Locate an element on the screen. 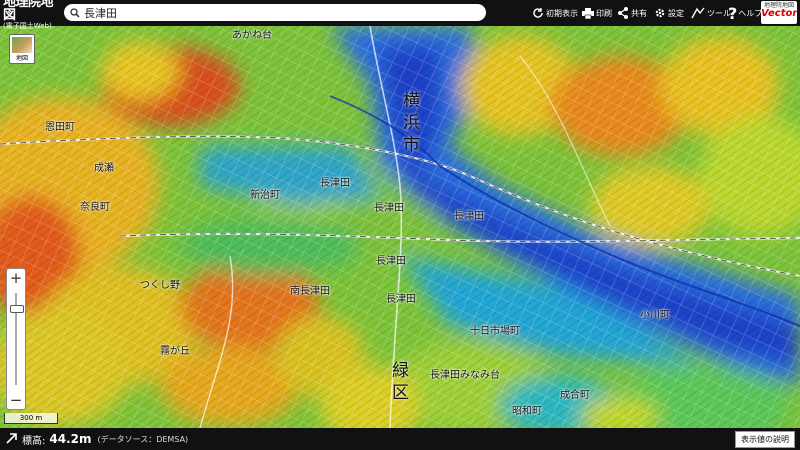 The height and width of the screenshot is (450, 800). tools-button: ツール is located at coordinates (711, 13).